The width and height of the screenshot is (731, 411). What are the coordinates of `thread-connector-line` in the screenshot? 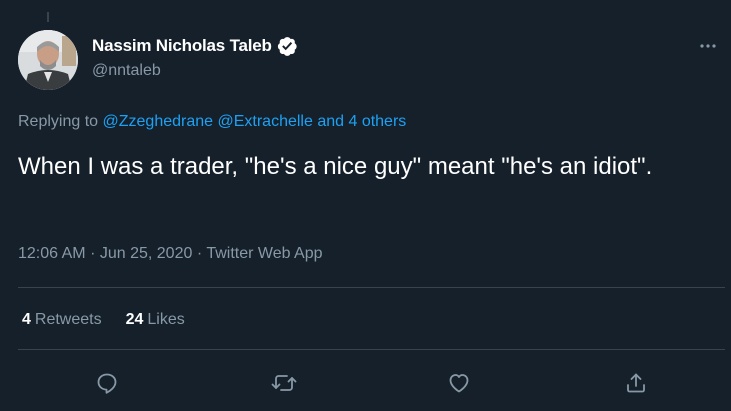 It's located at (48, 17).